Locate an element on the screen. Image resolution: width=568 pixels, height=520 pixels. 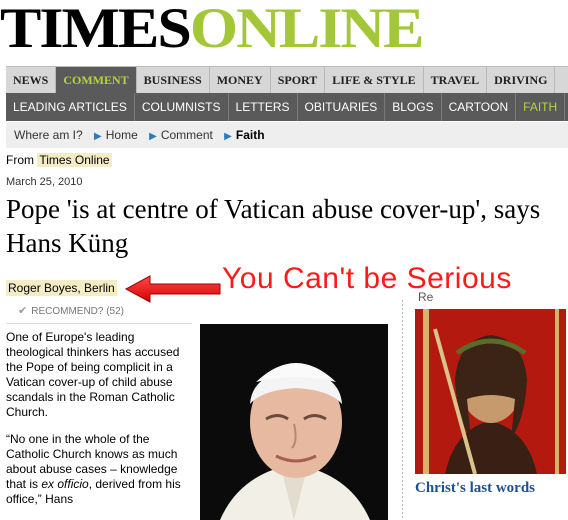
nav-driving: DRIVING is located at coordinates (521, 80).